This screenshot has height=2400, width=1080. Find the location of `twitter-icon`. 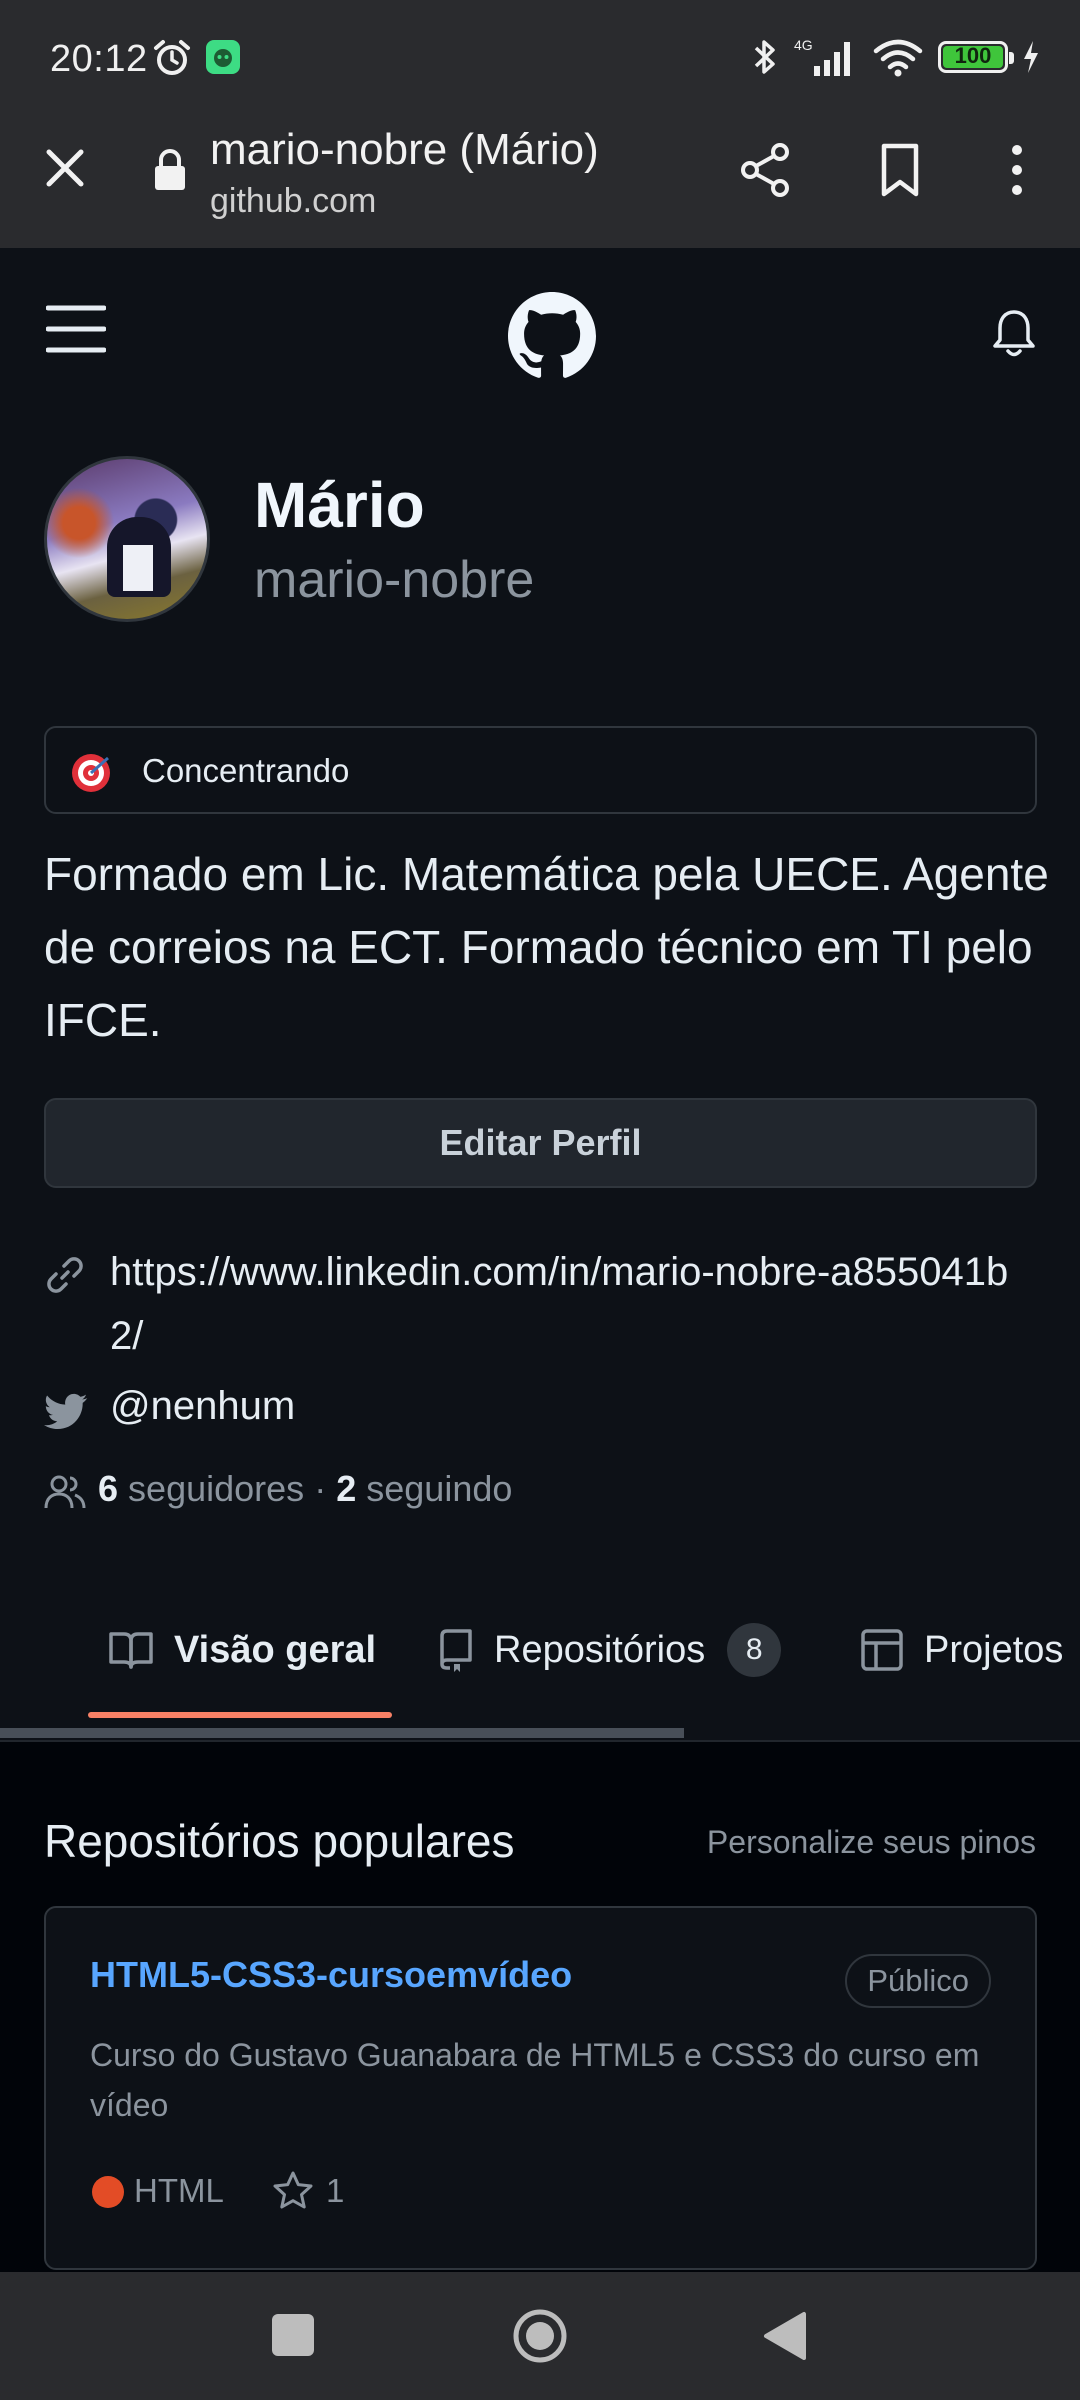

twitter-icon is located at coordinates (66, 1411).